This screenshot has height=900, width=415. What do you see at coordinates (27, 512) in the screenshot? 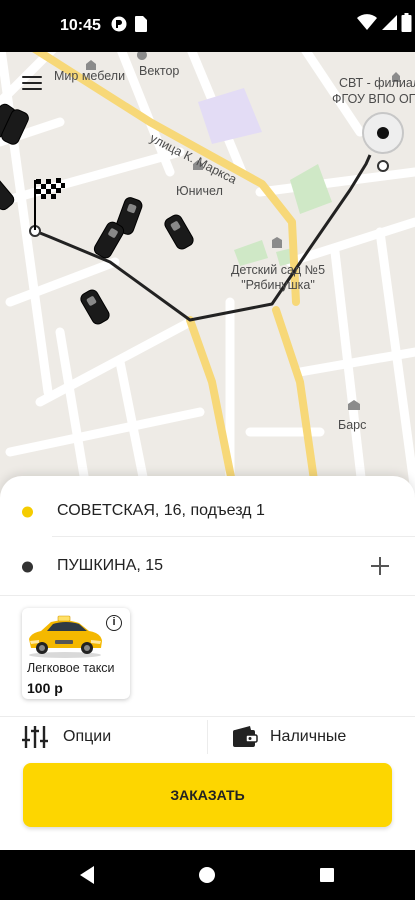
I see `pickup-dot-icon` at bounding box center [27, 512].